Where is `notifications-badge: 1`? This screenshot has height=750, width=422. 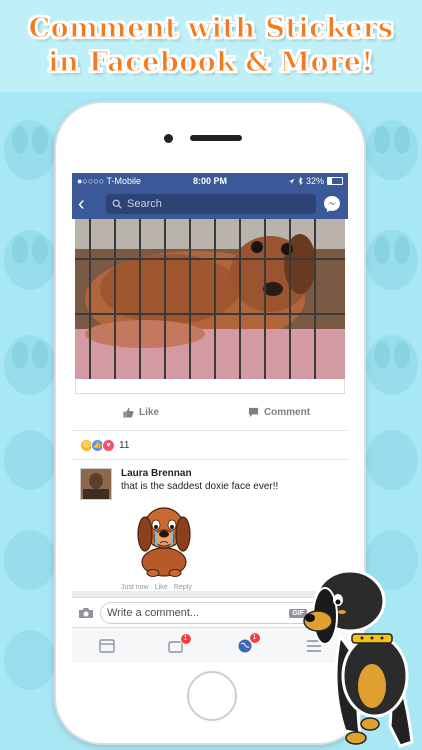 notifications-badge: 1 is located at coordinates (254, 638).